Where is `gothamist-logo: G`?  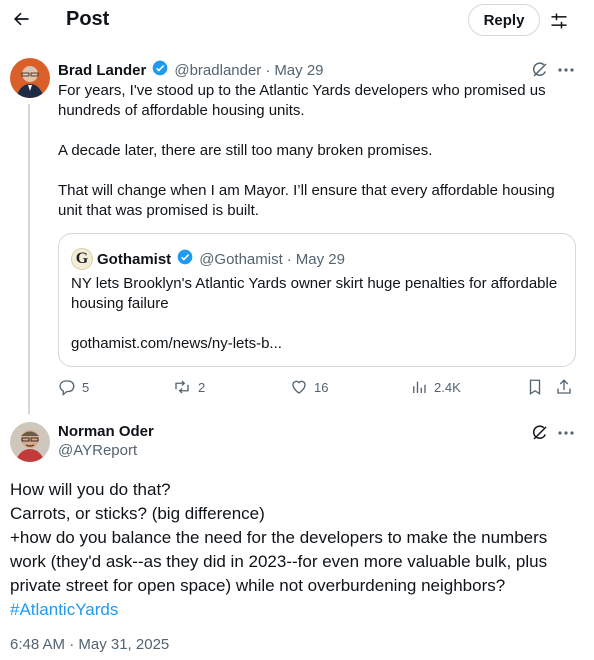 gothamist-logo: G is located at coordinates (82, 259).